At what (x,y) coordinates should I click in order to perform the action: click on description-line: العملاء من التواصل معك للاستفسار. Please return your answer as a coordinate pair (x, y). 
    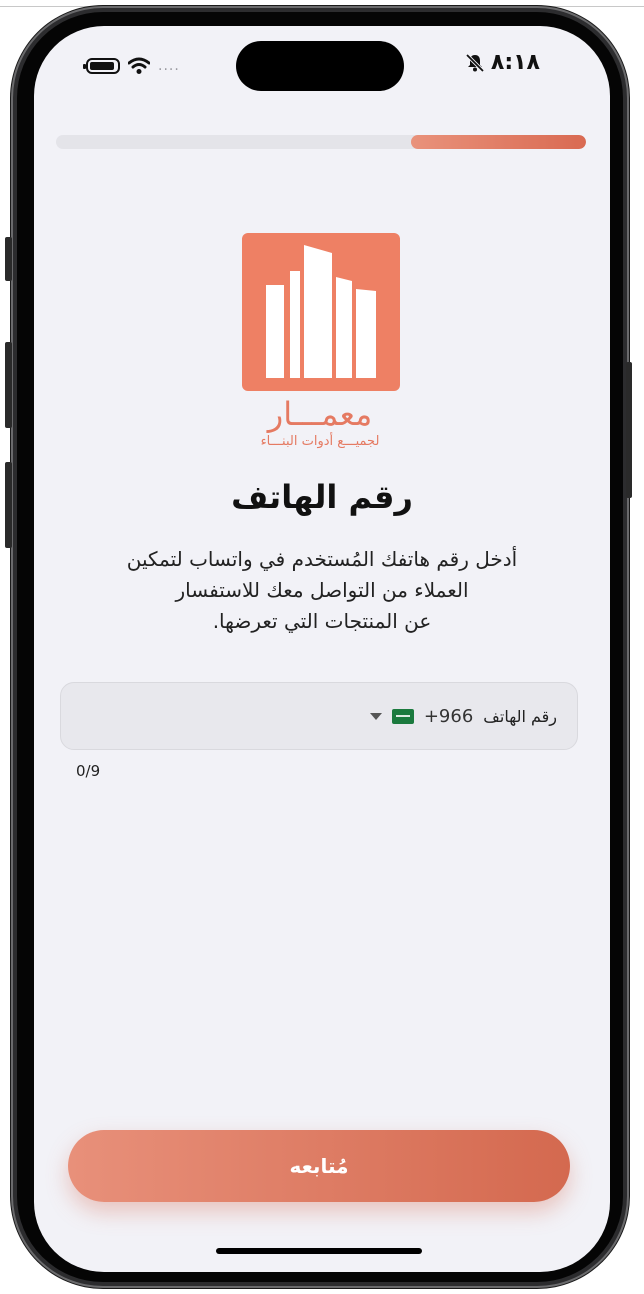
    Looking at the image, I should click on (322, 590).